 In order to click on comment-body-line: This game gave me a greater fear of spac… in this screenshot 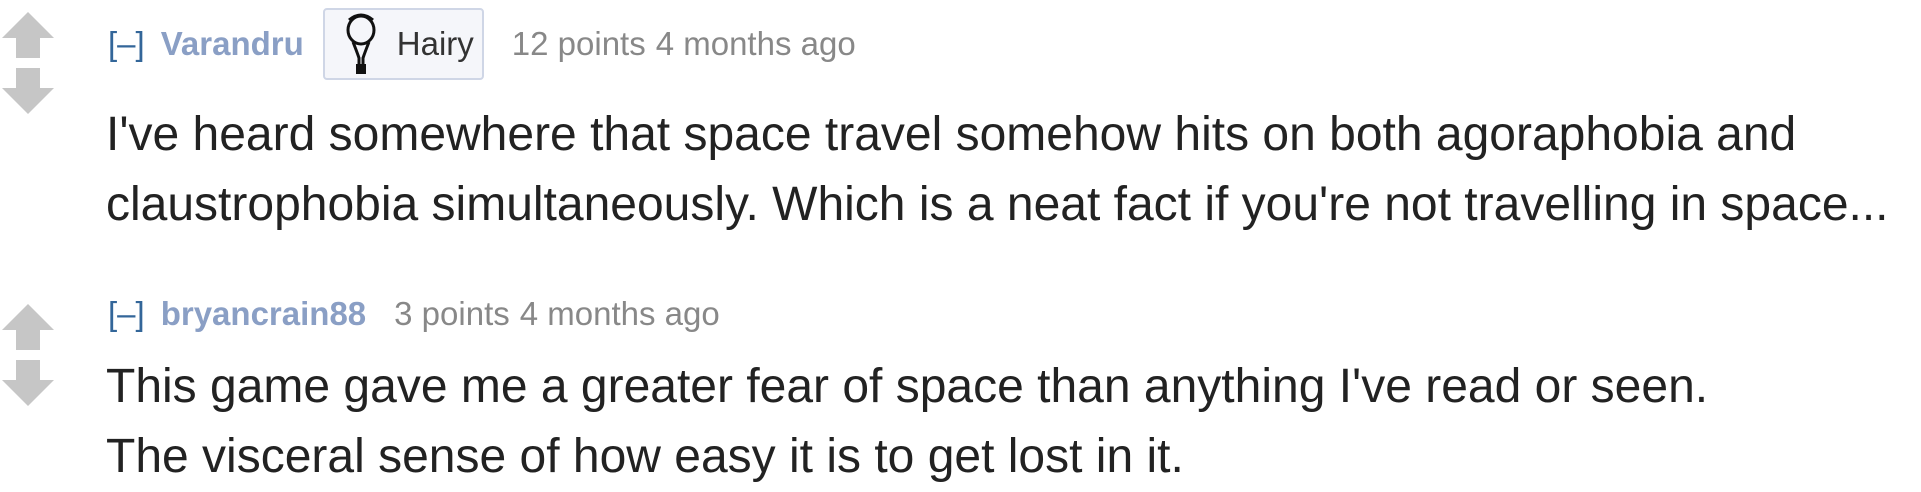, I will do `click(907, 386)`.